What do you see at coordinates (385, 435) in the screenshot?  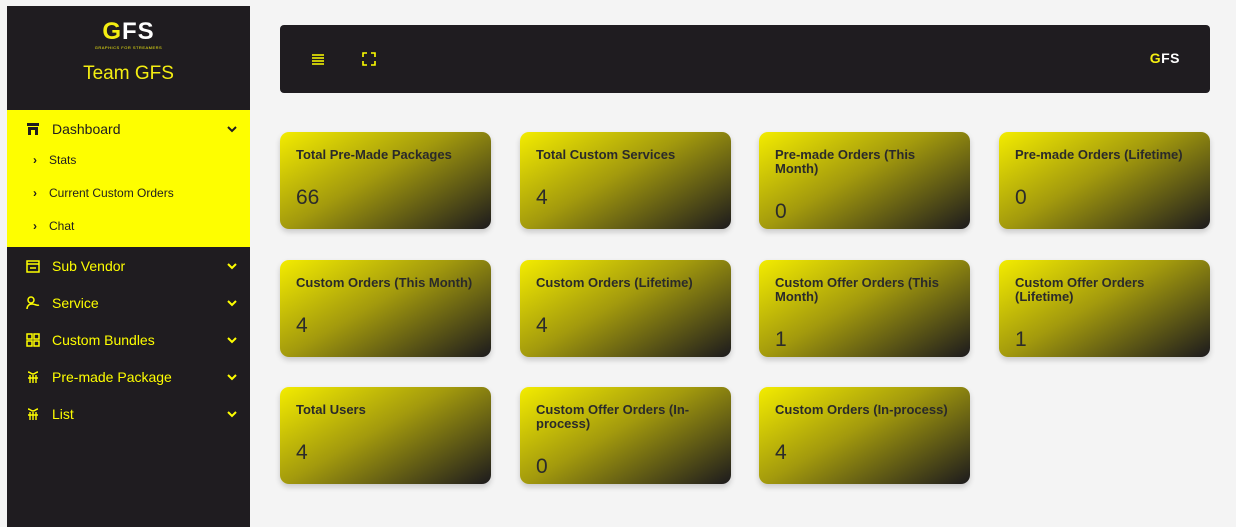 I see `stat-card: Total Users 4` at bounding box center [385, 435].